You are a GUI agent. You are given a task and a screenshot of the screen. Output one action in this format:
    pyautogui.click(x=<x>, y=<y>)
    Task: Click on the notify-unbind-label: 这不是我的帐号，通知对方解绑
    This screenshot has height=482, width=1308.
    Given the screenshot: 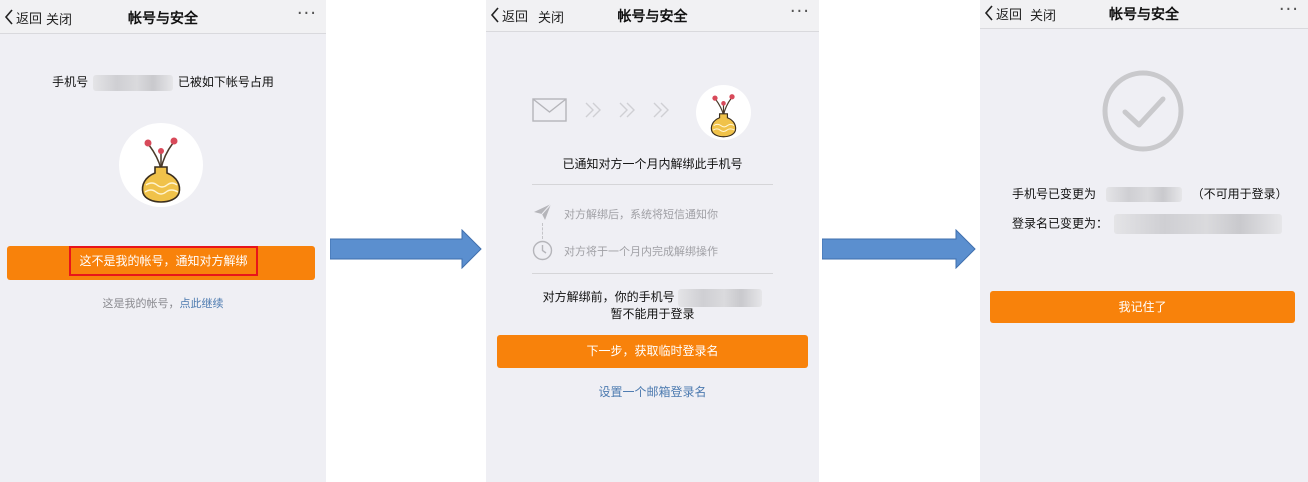 What is the action you would take?
    pyautogui.click(x=163, y=261)
    